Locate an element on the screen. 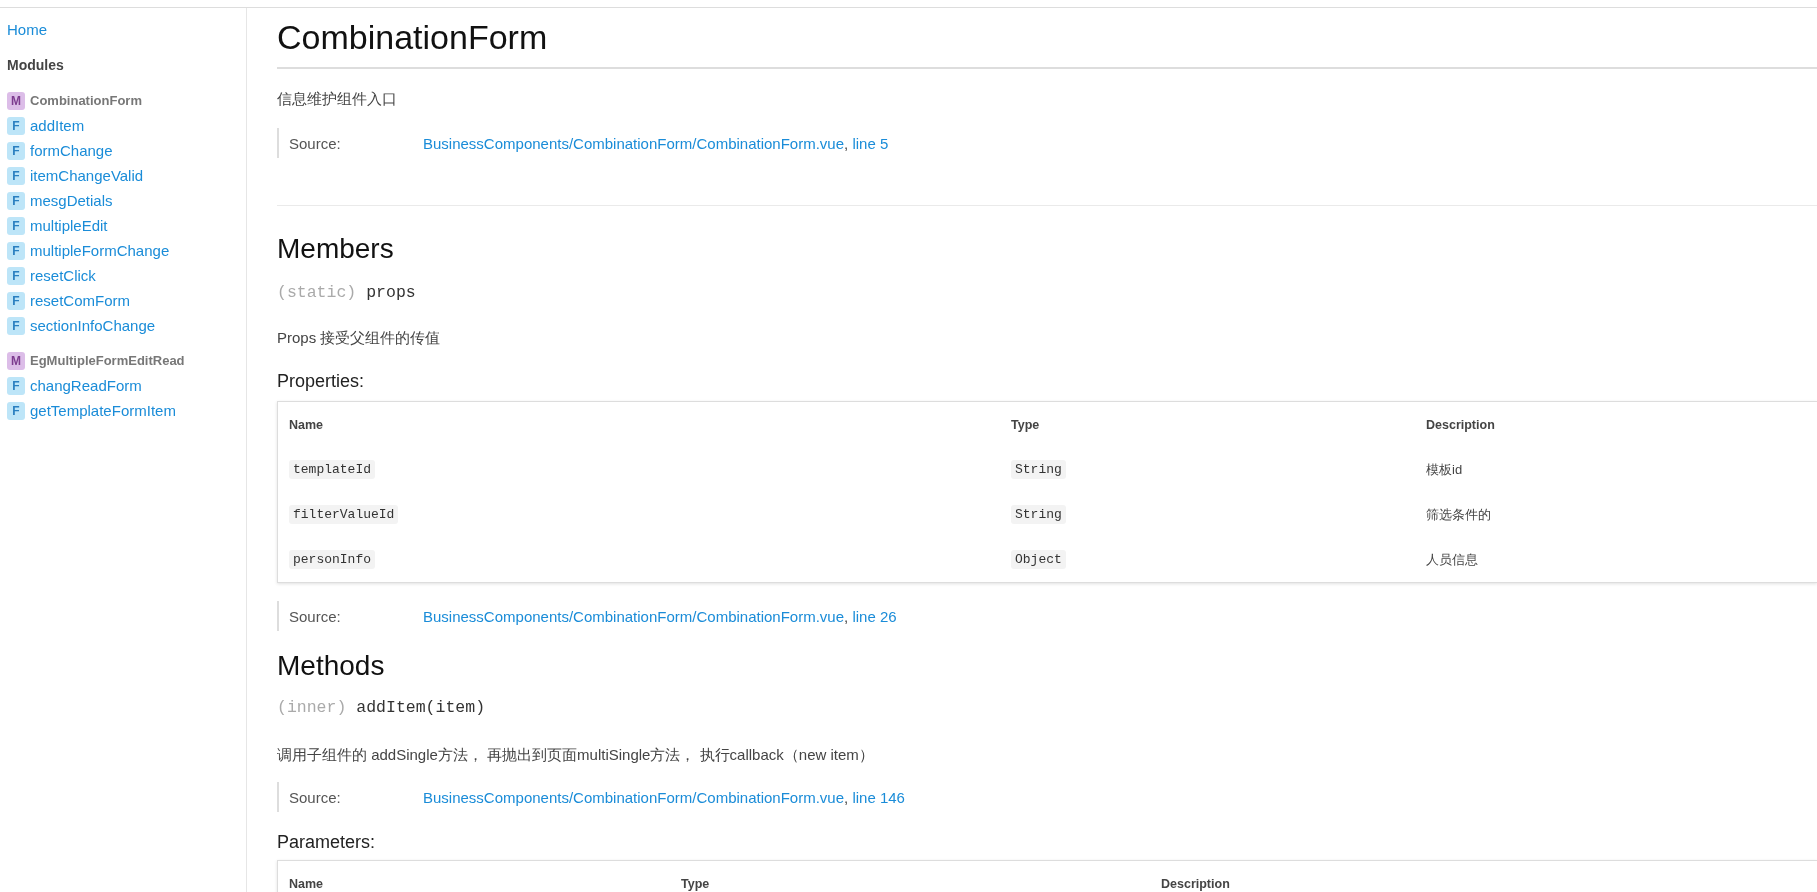 Image resolution: width=1817 pixels, height=892 pixels. method-description: 调用子组件的 addSingle方法， 再抛出到页面multiSingle方法， 执行callback（new item） is located at coordinates (575, 755).